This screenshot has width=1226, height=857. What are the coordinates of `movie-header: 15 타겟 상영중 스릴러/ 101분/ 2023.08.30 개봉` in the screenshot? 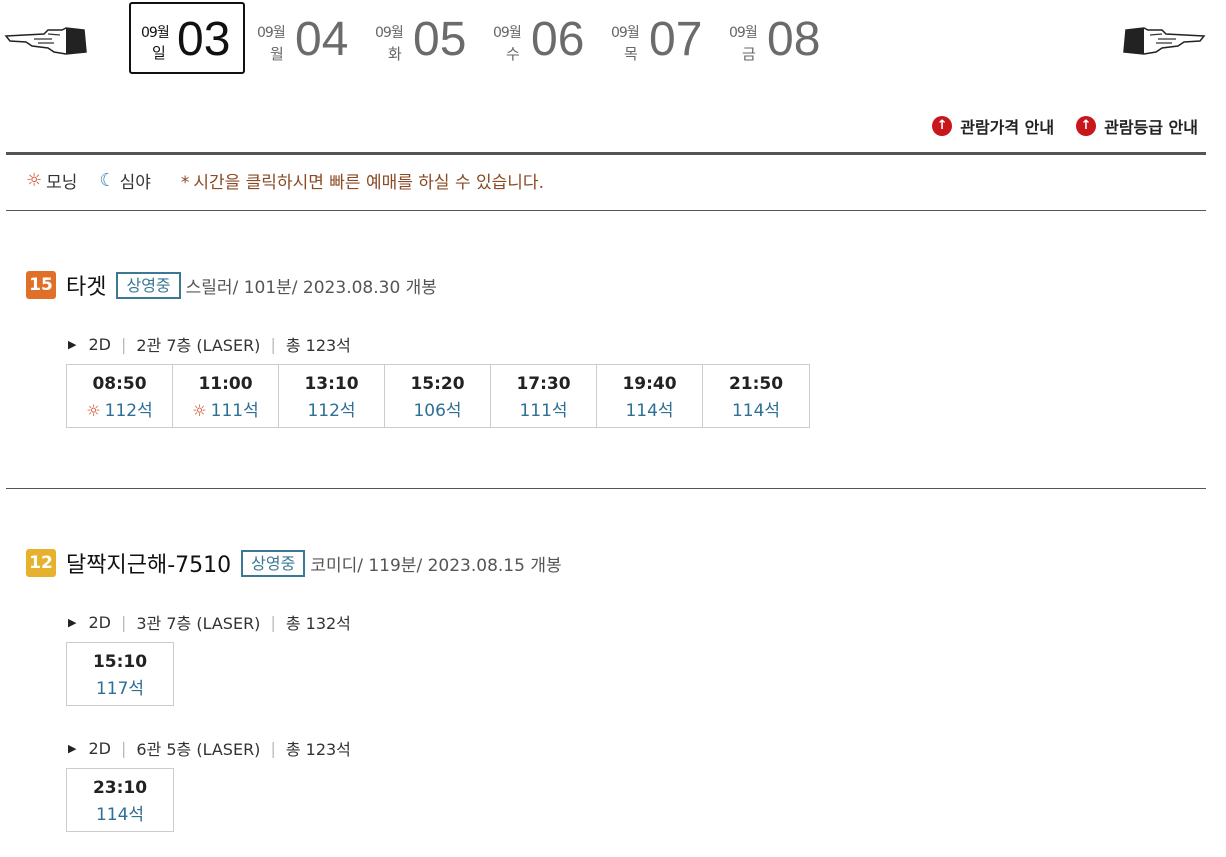 It's located at (231, 285).